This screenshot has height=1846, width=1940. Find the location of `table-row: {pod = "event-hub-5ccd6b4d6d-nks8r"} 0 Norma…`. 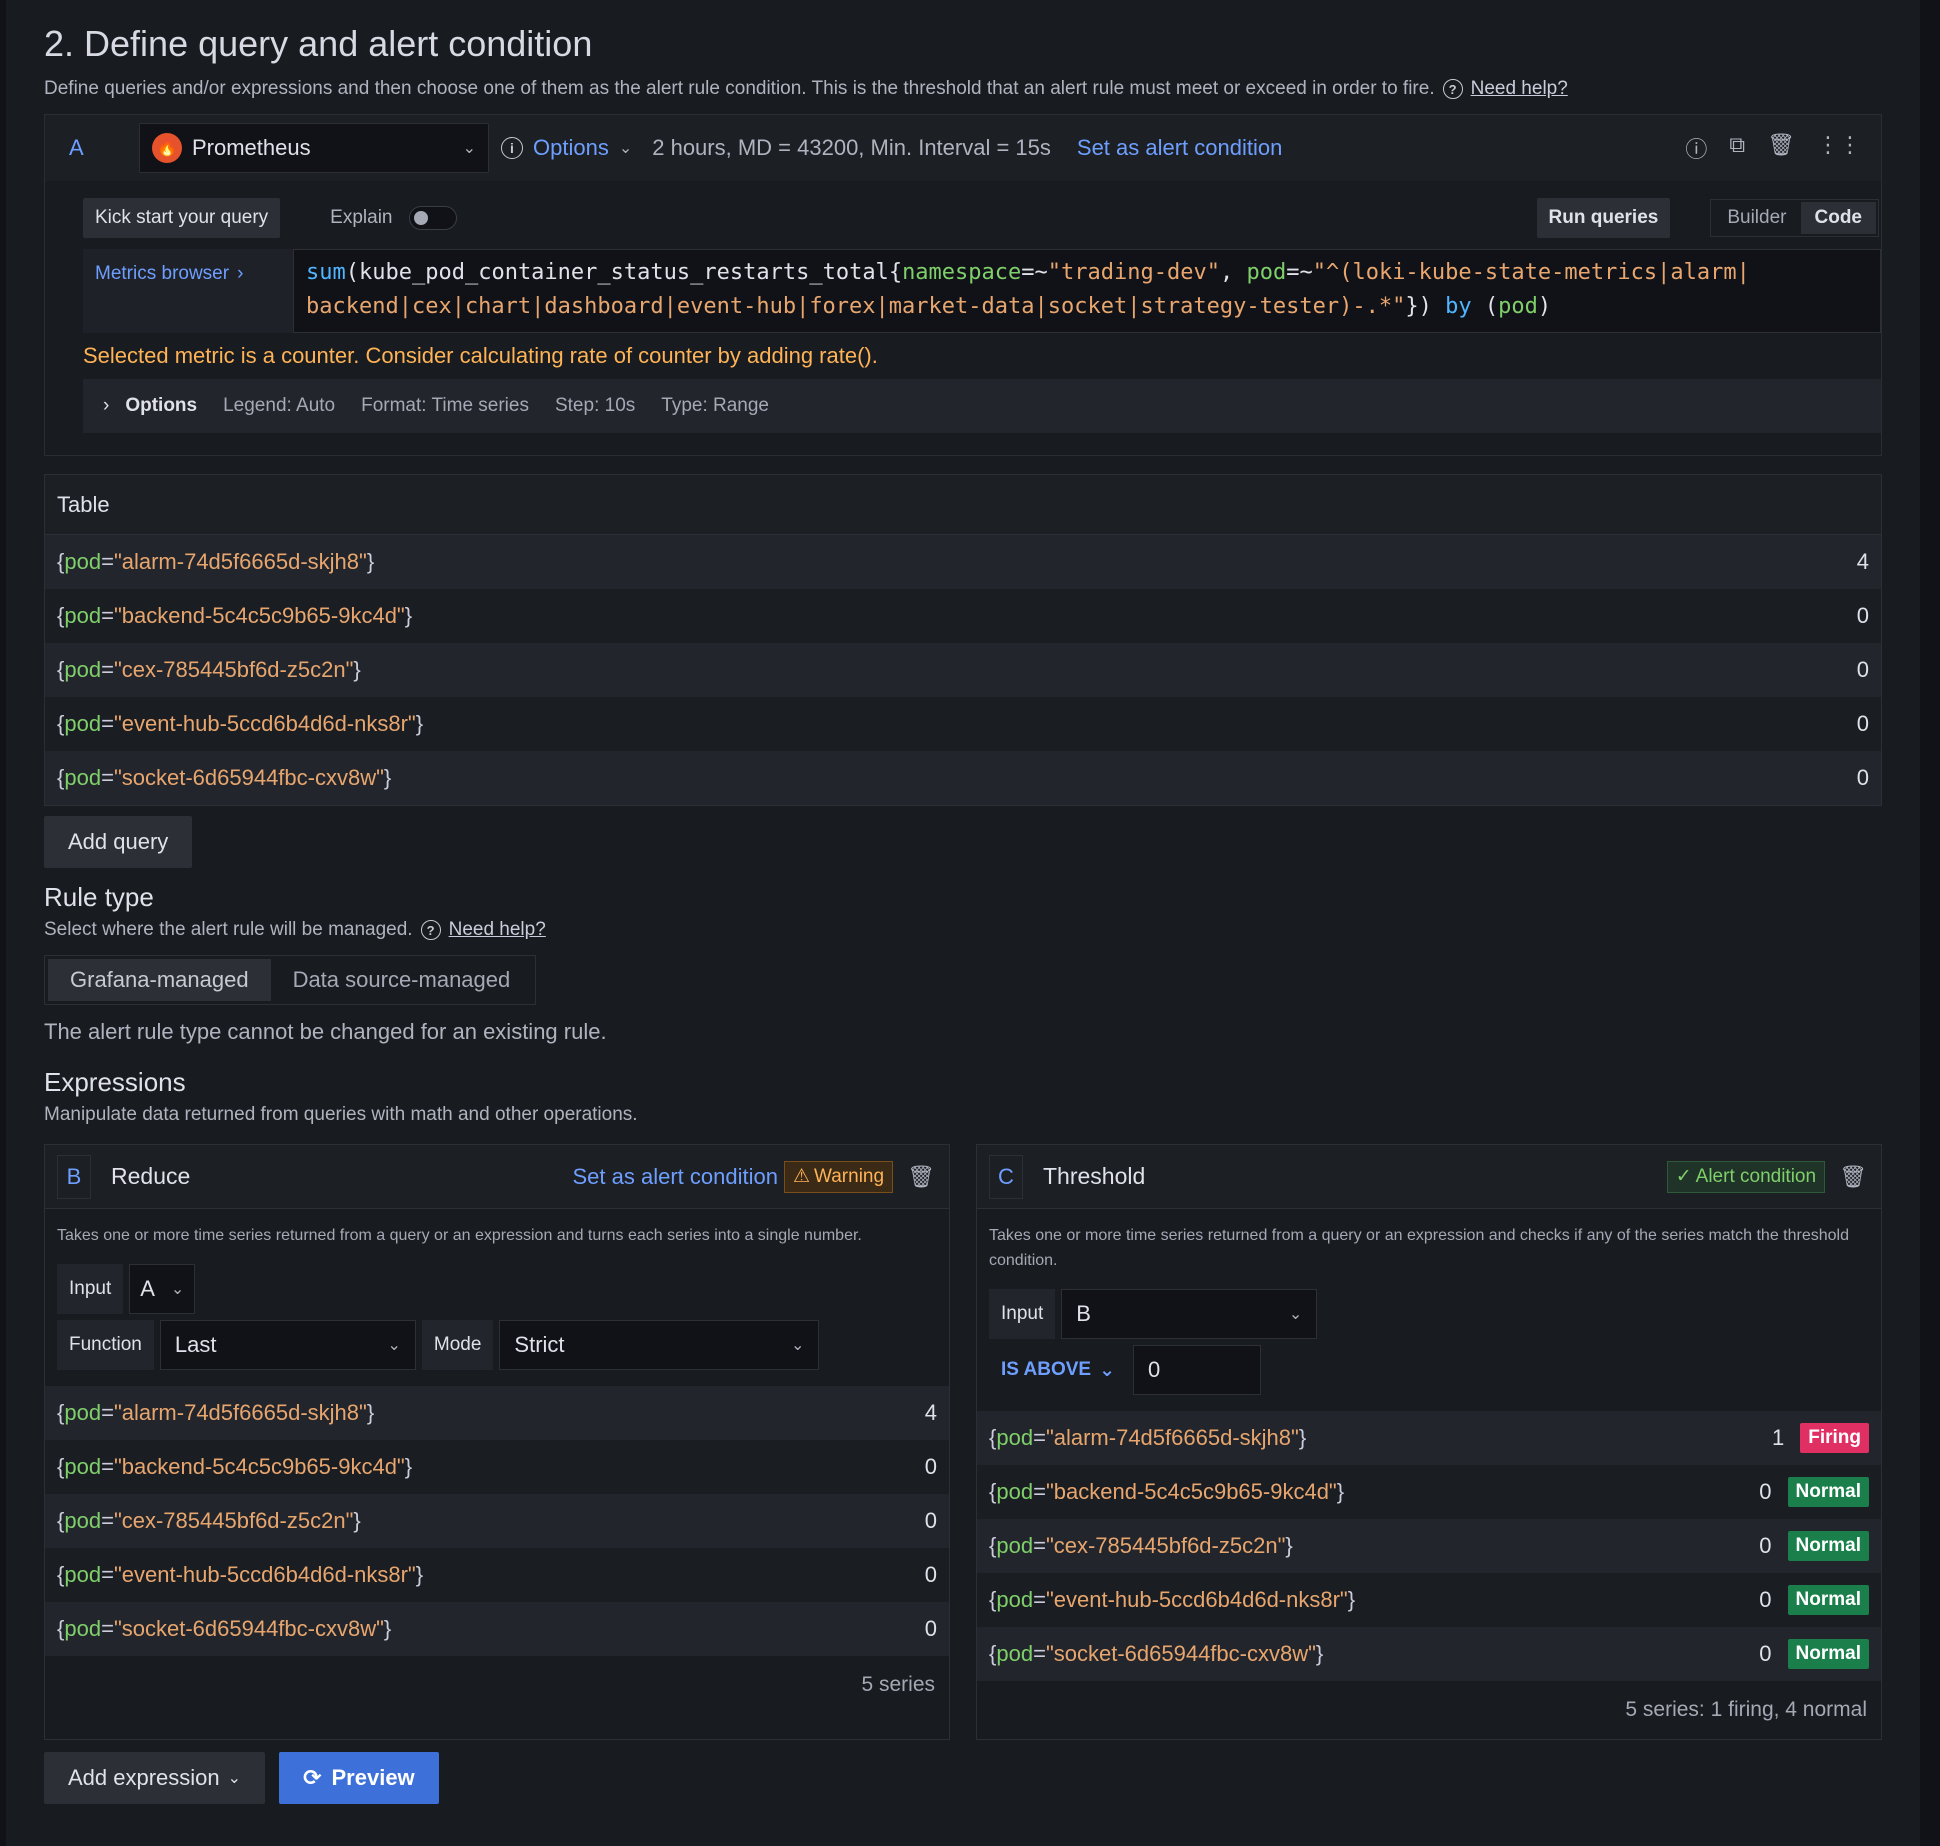

table-row: {pod = "event-hub-5ccd6b4d6d-nks8r"} 0 Norma… is located at coordinates (1429, 1600).